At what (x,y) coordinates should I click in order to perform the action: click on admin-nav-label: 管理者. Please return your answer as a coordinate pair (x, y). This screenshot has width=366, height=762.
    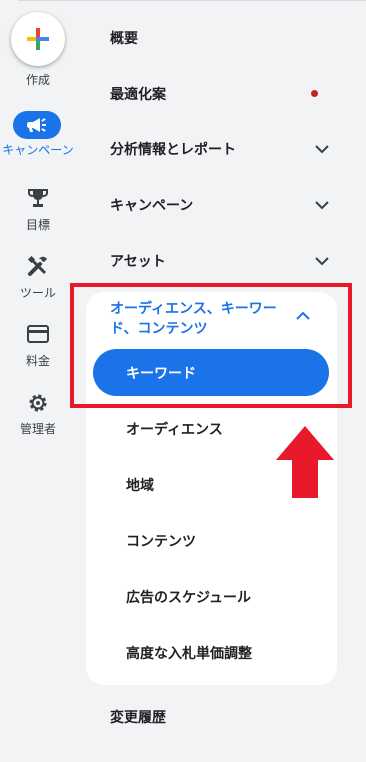
    Looking at the image, I should click on (37, 429).